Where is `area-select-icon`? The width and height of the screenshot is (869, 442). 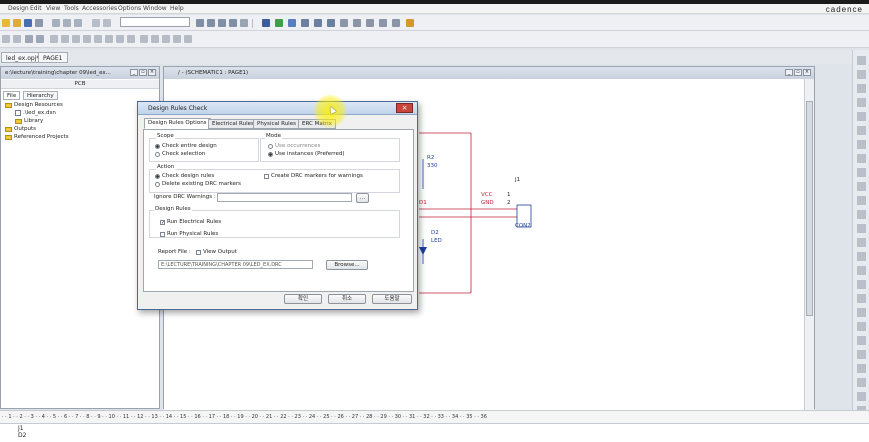 area-select-icon is located at coordinates (383, 23).